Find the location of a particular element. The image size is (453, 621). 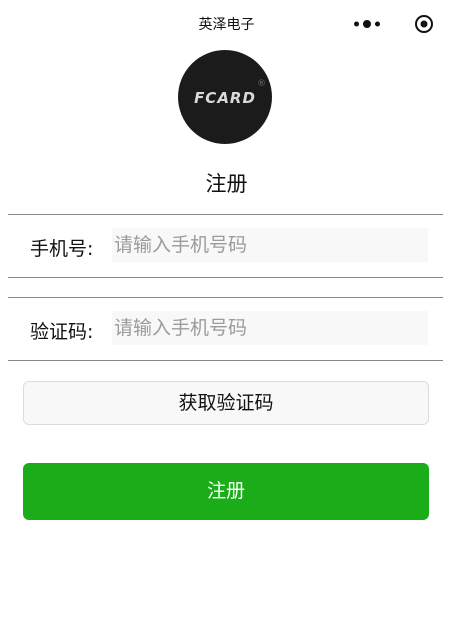

get-code-button: 获取验证码 is located at coordinates (226, 403).